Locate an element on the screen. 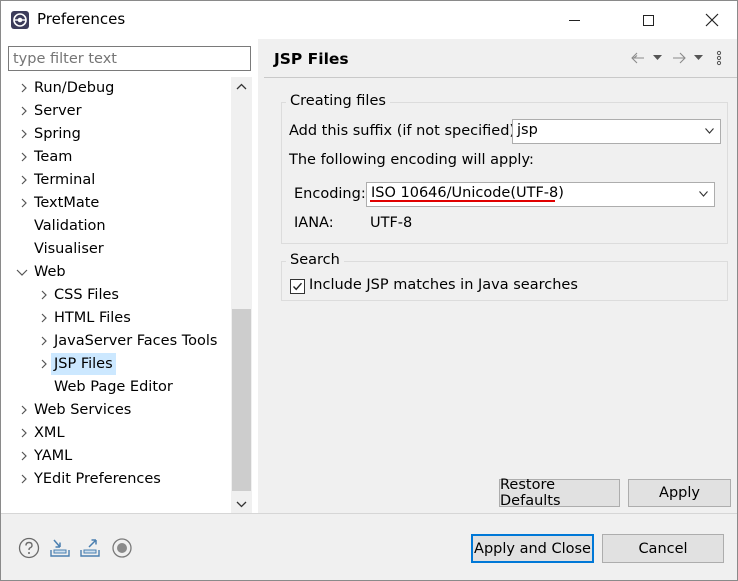 Image resolution: width=738 pixels, height=581 pixels. forward-button is located at coordinates (679, 58).